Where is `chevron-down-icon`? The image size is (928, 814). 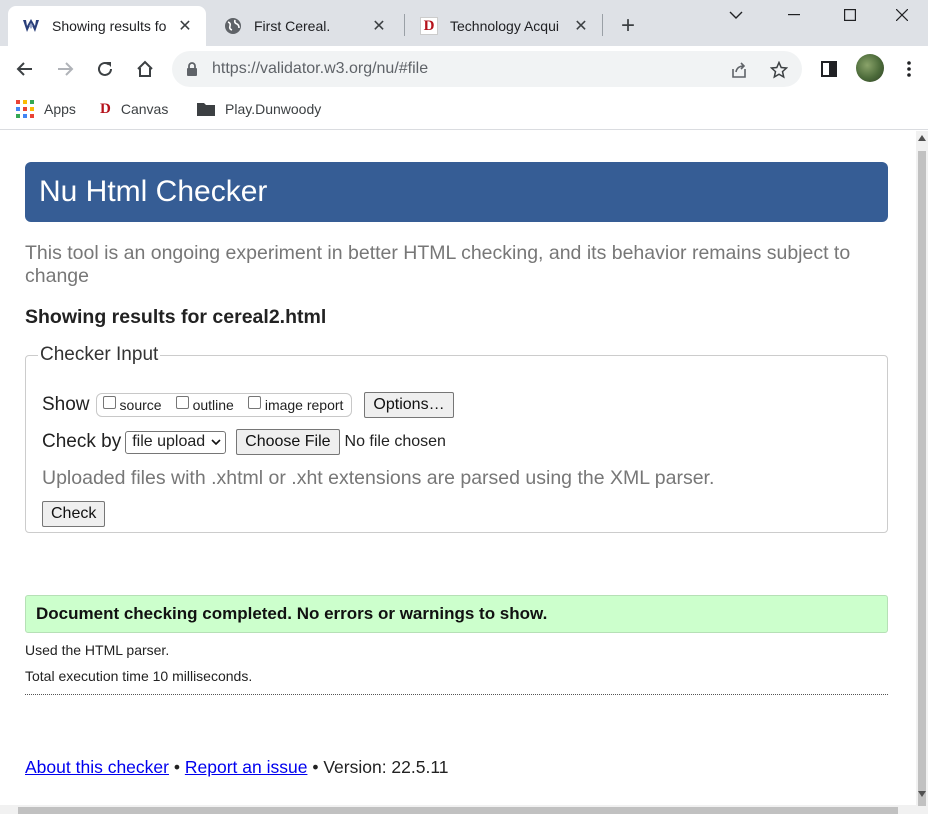
chevron-down-icon is located at coordinates (216, 442).